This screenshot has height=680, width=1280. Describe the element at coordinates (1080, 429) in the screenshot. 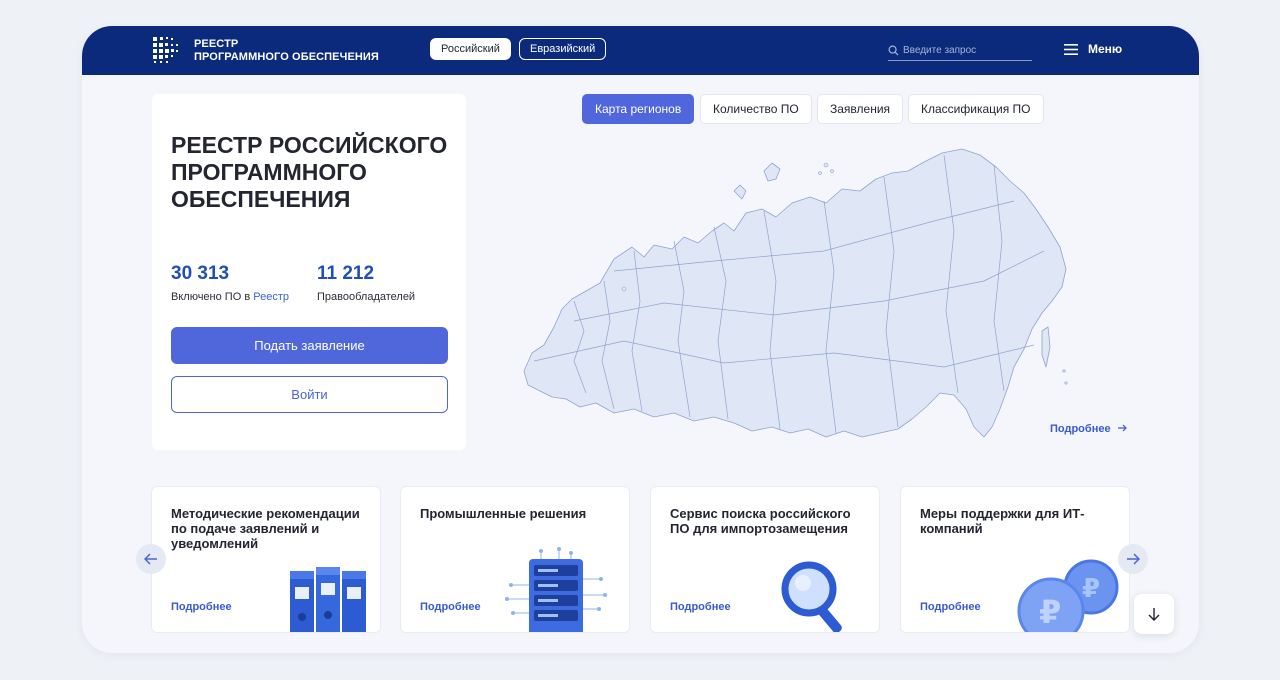

I see `map-more-label: Подробнее` at that location.